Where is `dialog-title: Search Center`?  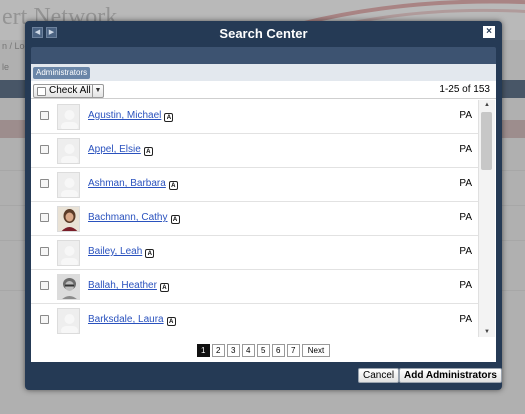
dialog-title: Search Center is located at coordinates (263, 33).